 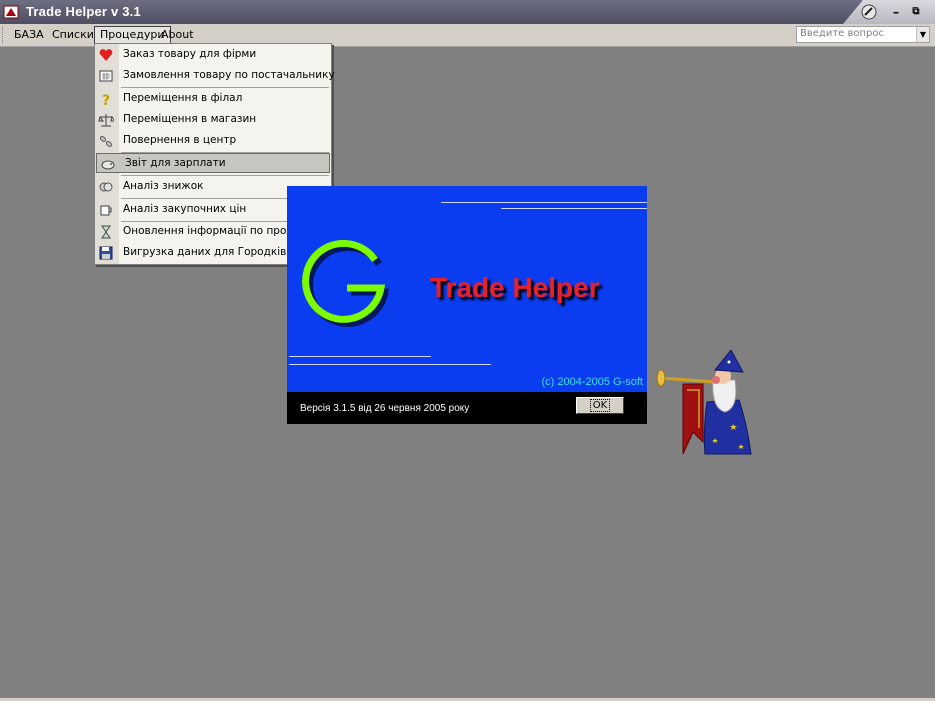 What do you see at coordinates (108, 165) in the screenshot?
I see `piggy-bank-icon` at bounding box center [108, 165].